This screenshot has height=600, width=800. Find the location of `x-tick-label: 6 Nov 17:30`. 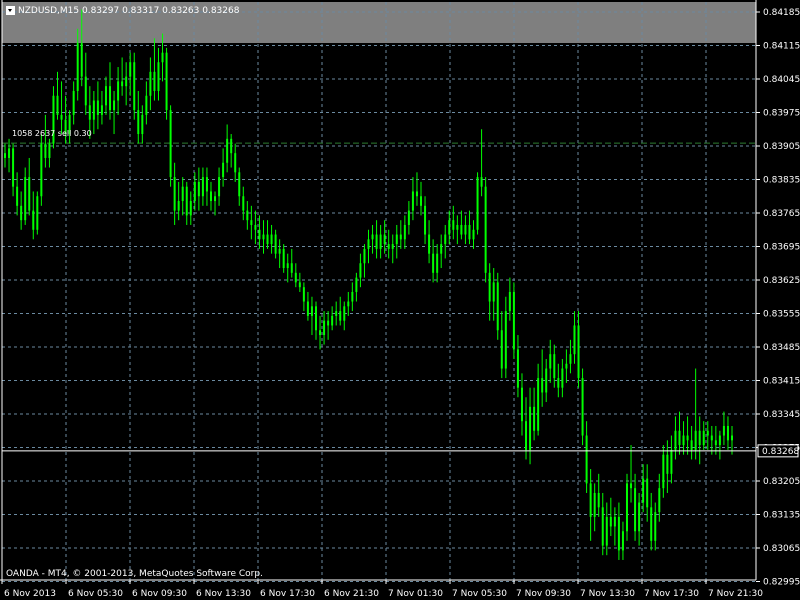

x-tick-label: 6 Nov 17:30 is located at coordinates (287, 594).